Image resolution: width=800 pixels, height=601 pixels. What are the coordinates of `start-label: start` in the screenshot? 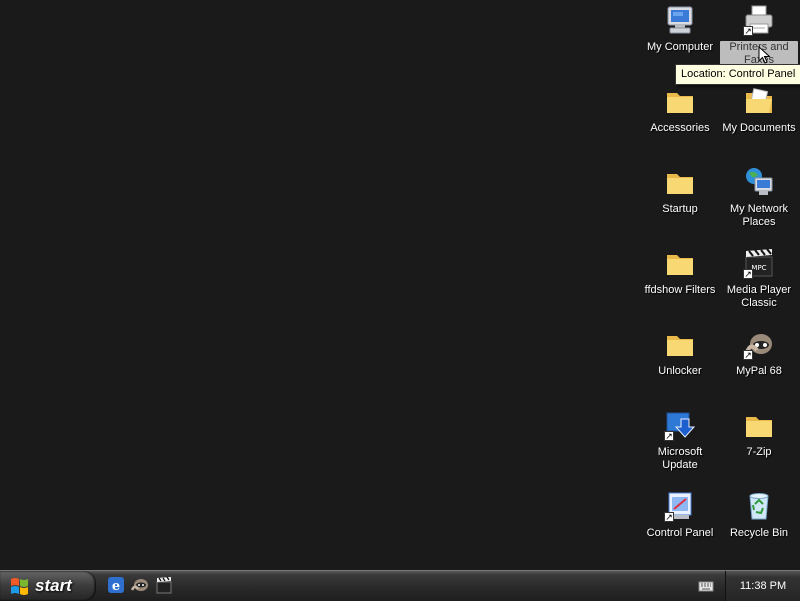 It's located at (53, 585).